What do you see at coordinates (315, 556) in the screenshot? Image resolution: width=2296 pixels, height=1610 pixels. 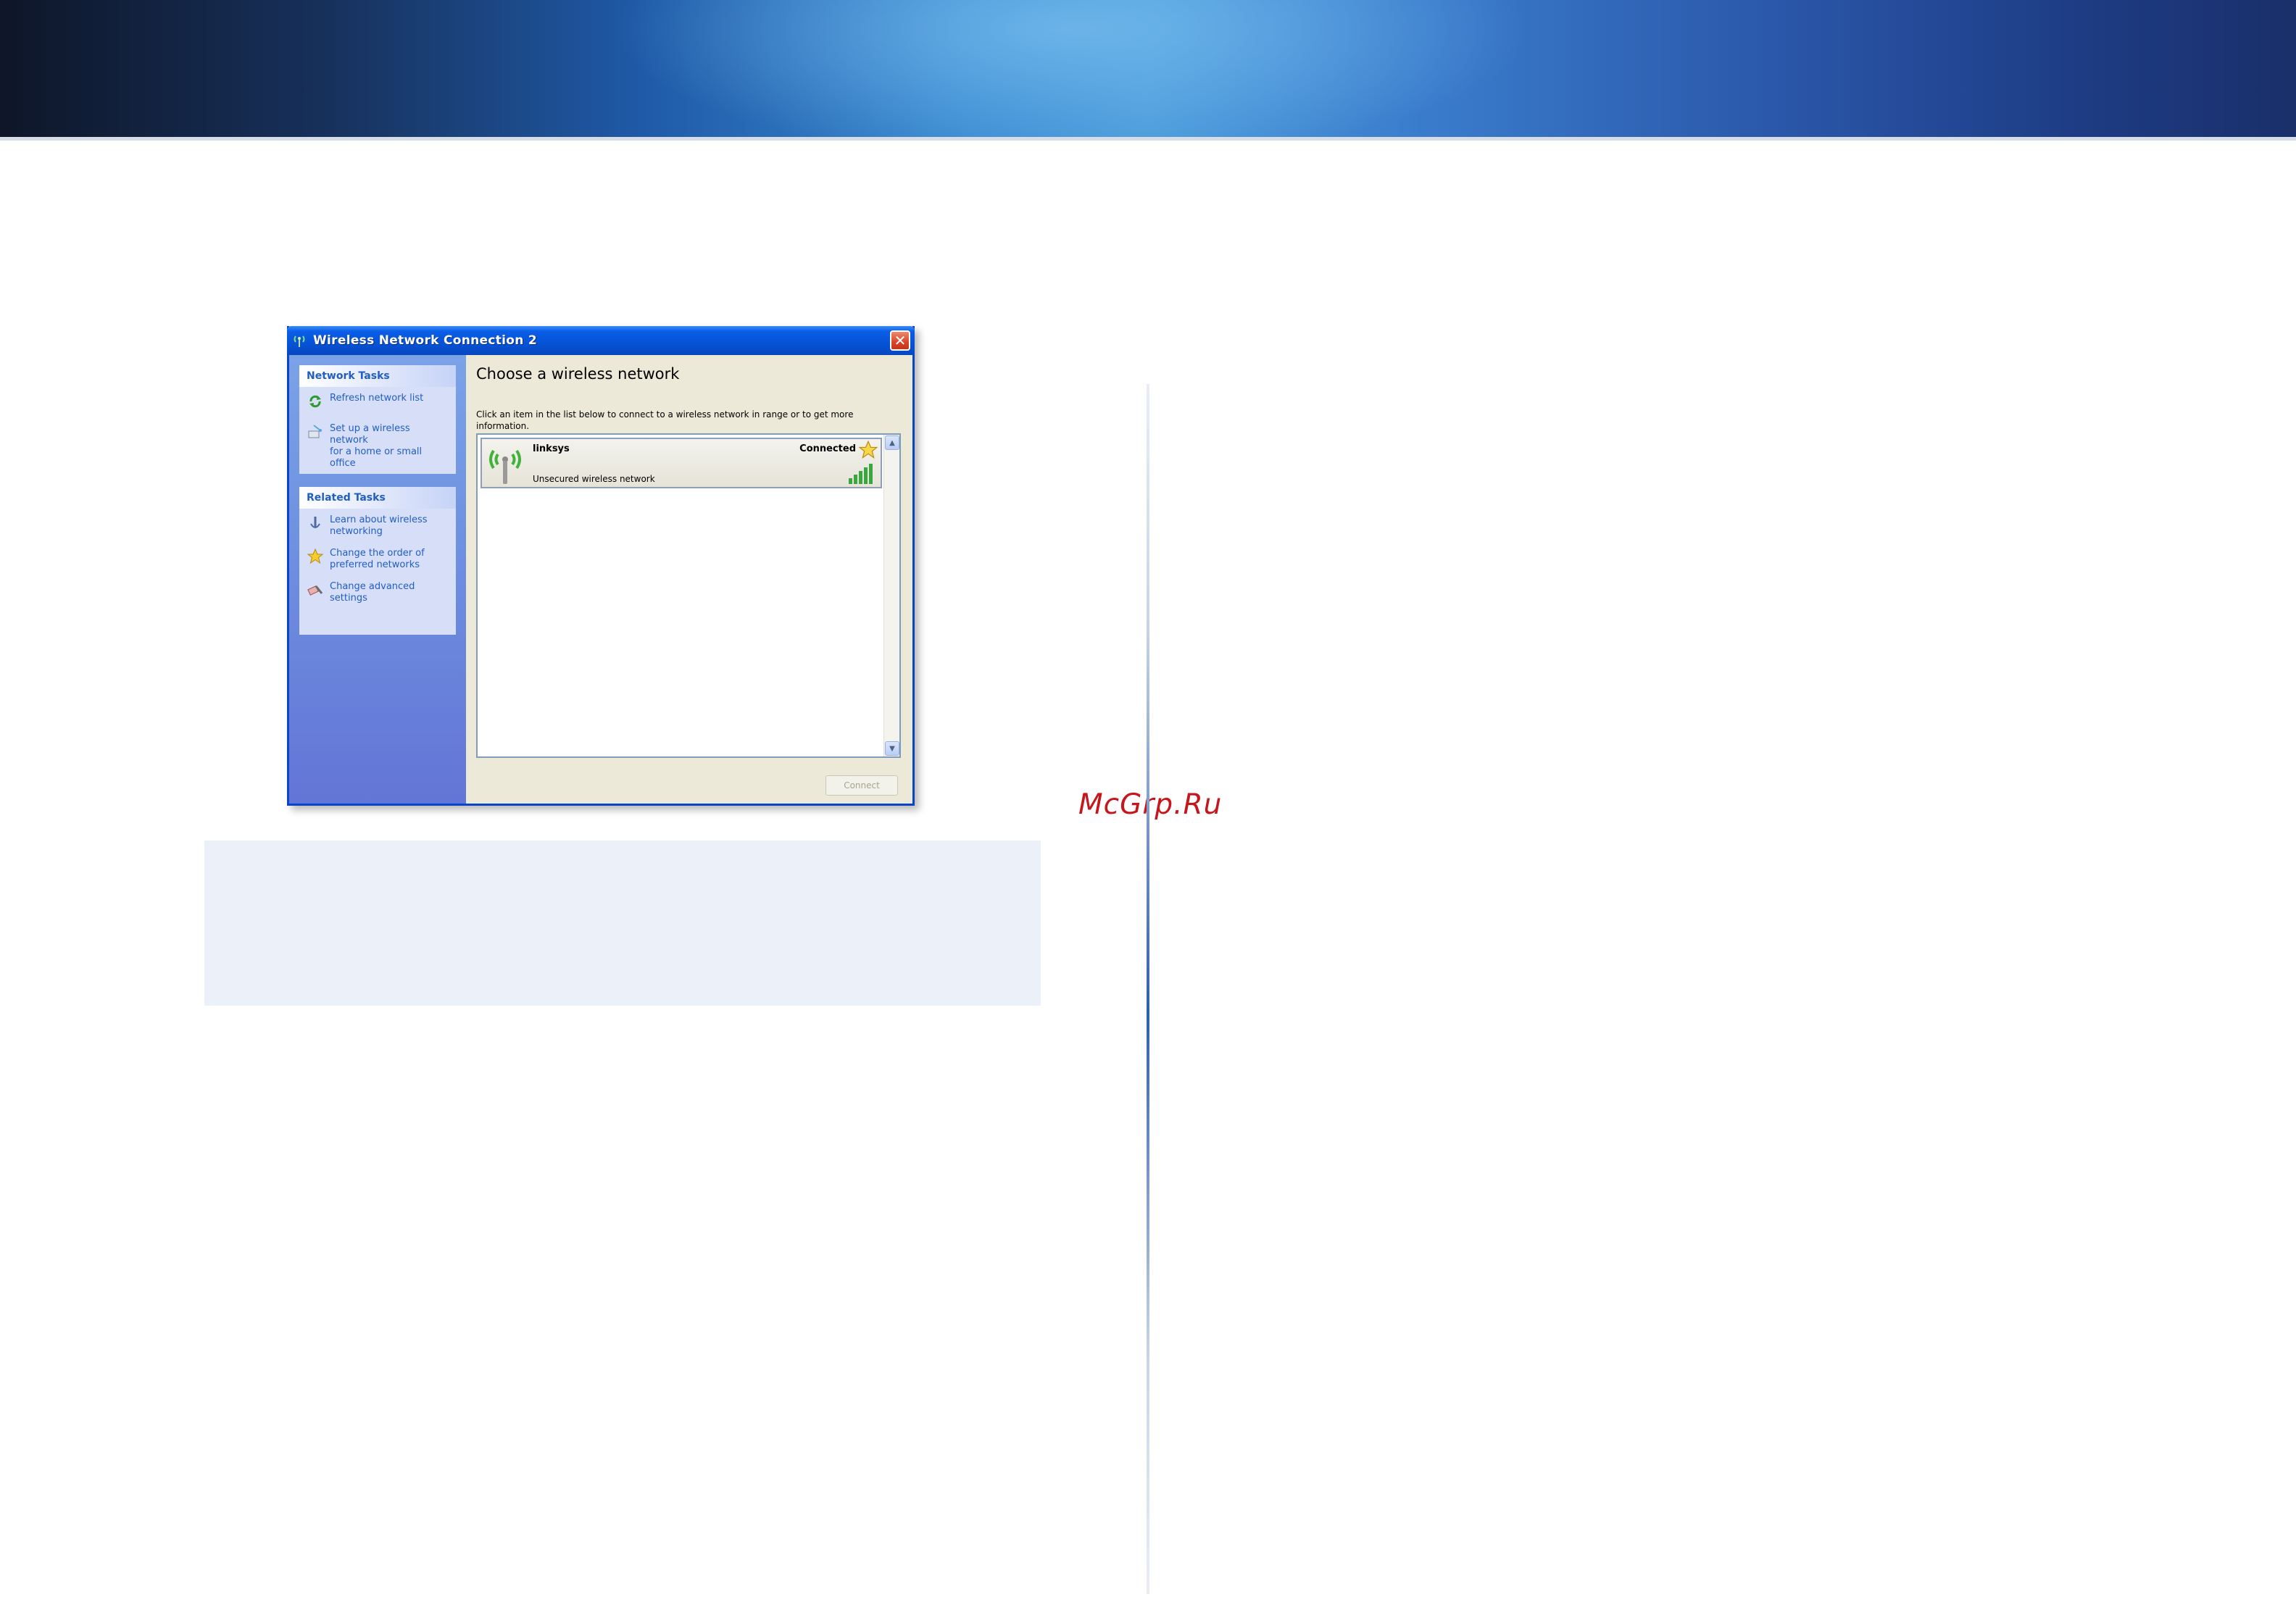 I see `star-icon` at bounding box center [315, 556].